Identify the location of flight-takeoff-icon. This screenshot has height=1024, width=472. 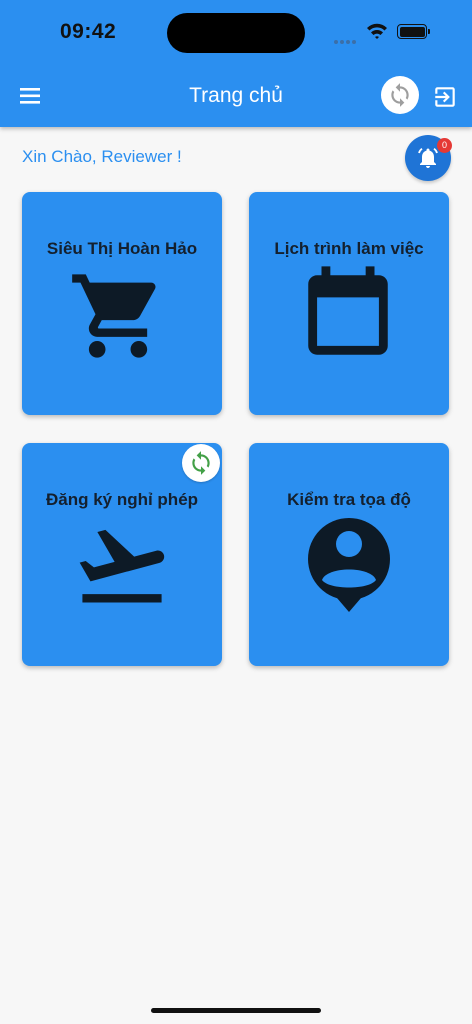
(122, 566).